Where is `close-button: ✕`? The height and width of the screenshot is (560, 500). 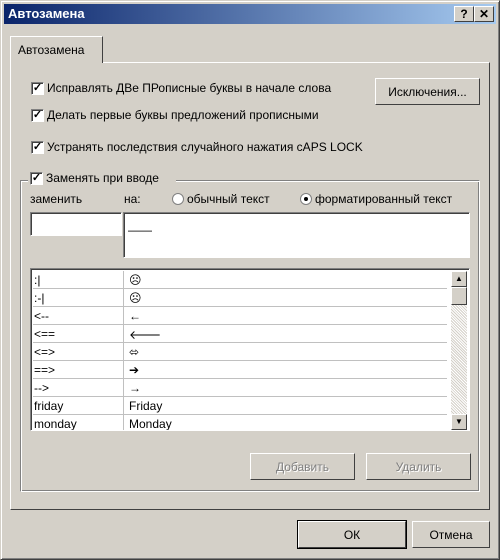
close-button: ✕ is located at coordinates (484, 14).